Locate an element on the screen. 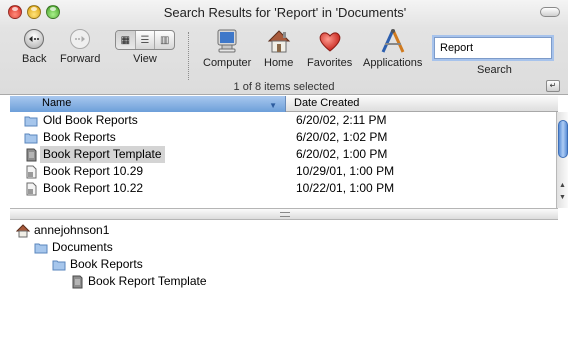 This screenshot has width=568, height=356. computer-icon is located at coordinates (227, 41).